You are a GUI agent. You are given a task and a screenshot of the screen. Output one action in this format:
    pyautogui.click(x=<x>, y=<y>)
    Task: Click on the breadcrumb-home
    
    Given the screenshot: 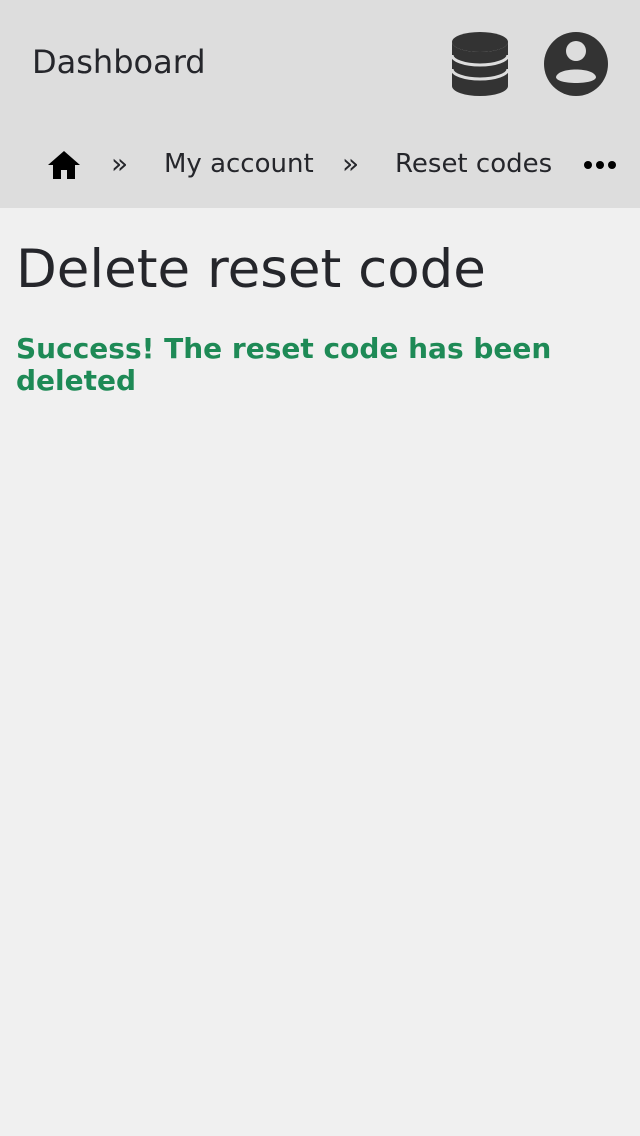 What is the action you would take?
    pyautogui.click(x=64, y=165)
    